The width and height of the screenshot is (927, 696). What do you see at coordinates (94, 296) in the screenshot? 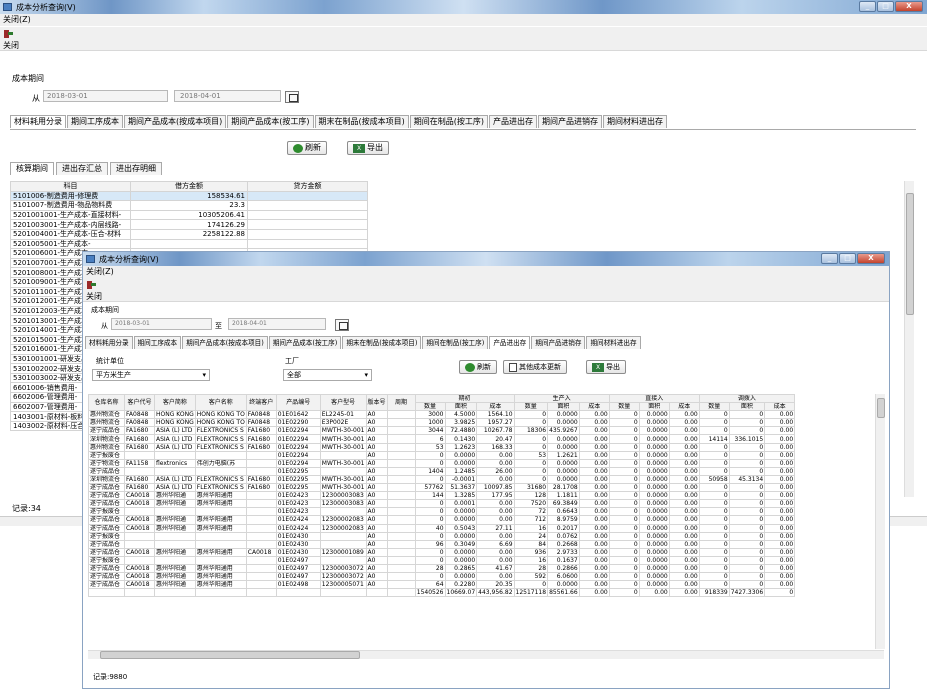
I see `close-button-2: 关闭` at bounding box center [94, 296].